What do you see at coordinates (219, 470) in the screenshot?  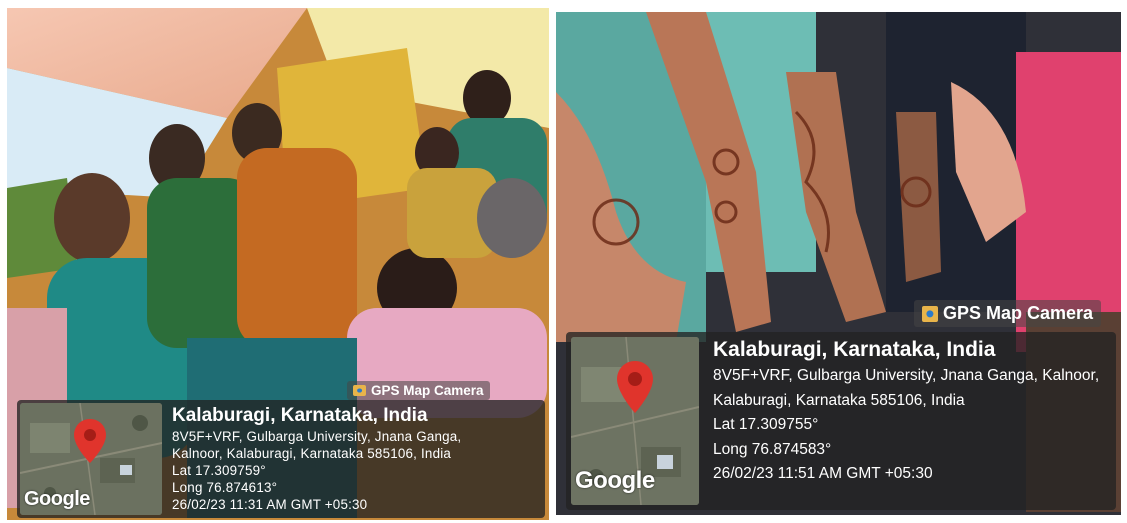 I see `latitude: Lat 17.309759°` at bounding box center [219, 470].